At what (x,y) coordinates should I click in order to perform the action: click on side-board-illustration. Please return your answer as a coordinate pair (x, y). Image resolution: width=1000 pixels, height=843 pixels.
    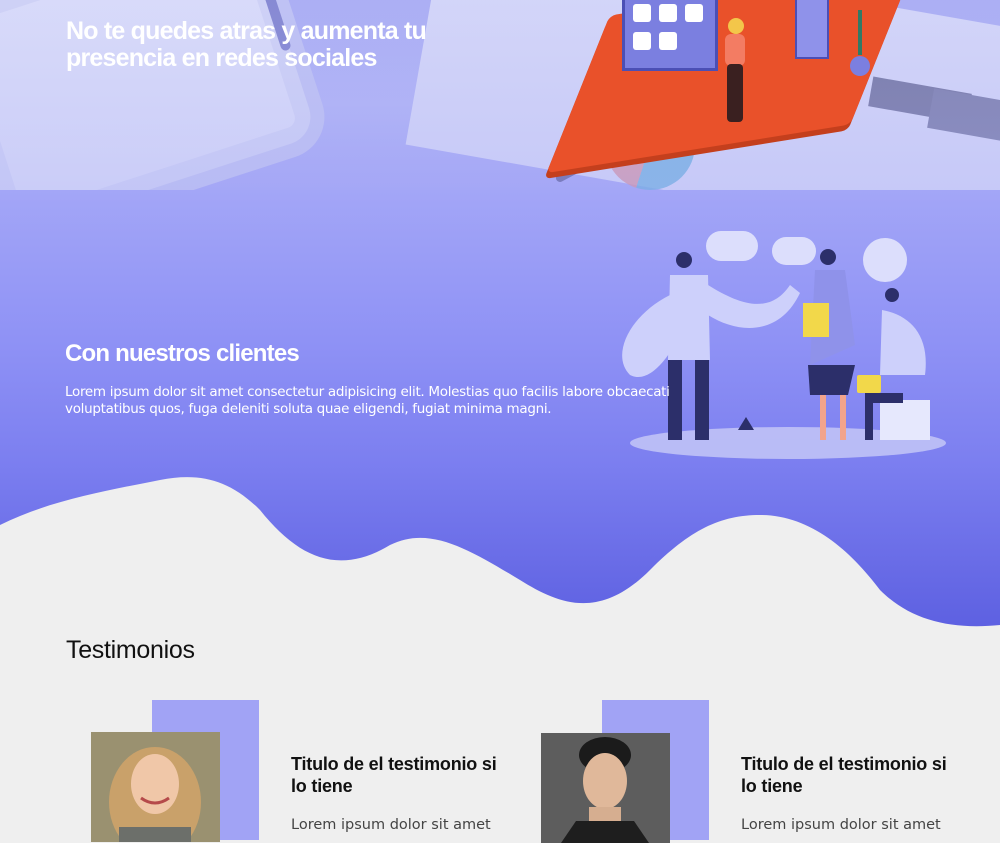
    Looking at the image, I should click on (812, 29).